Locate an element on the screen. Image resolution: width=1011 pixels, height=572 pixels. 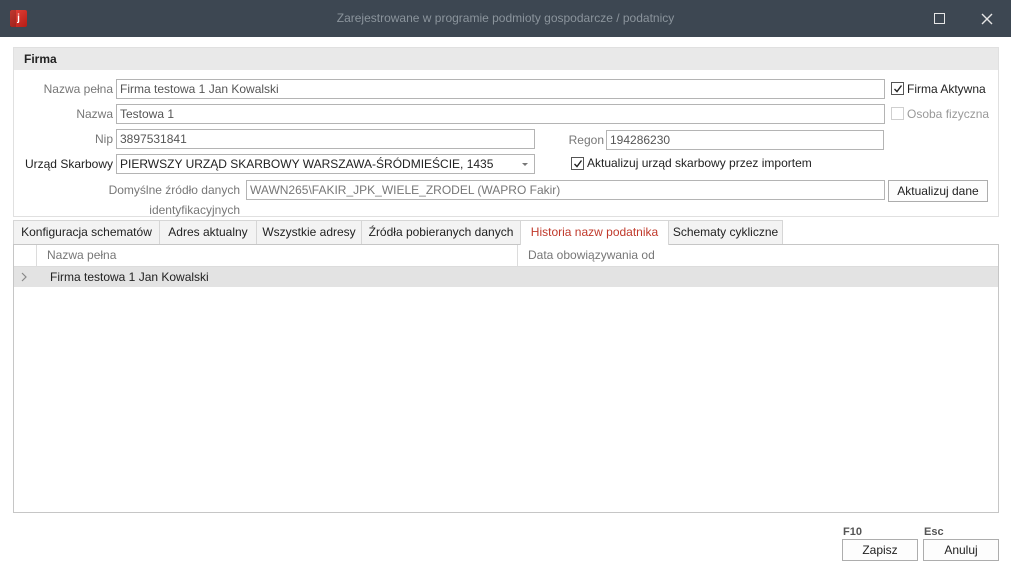
tab-schematy-cykliczne: Schematy cykliczne is located at coordinates (725, 232).